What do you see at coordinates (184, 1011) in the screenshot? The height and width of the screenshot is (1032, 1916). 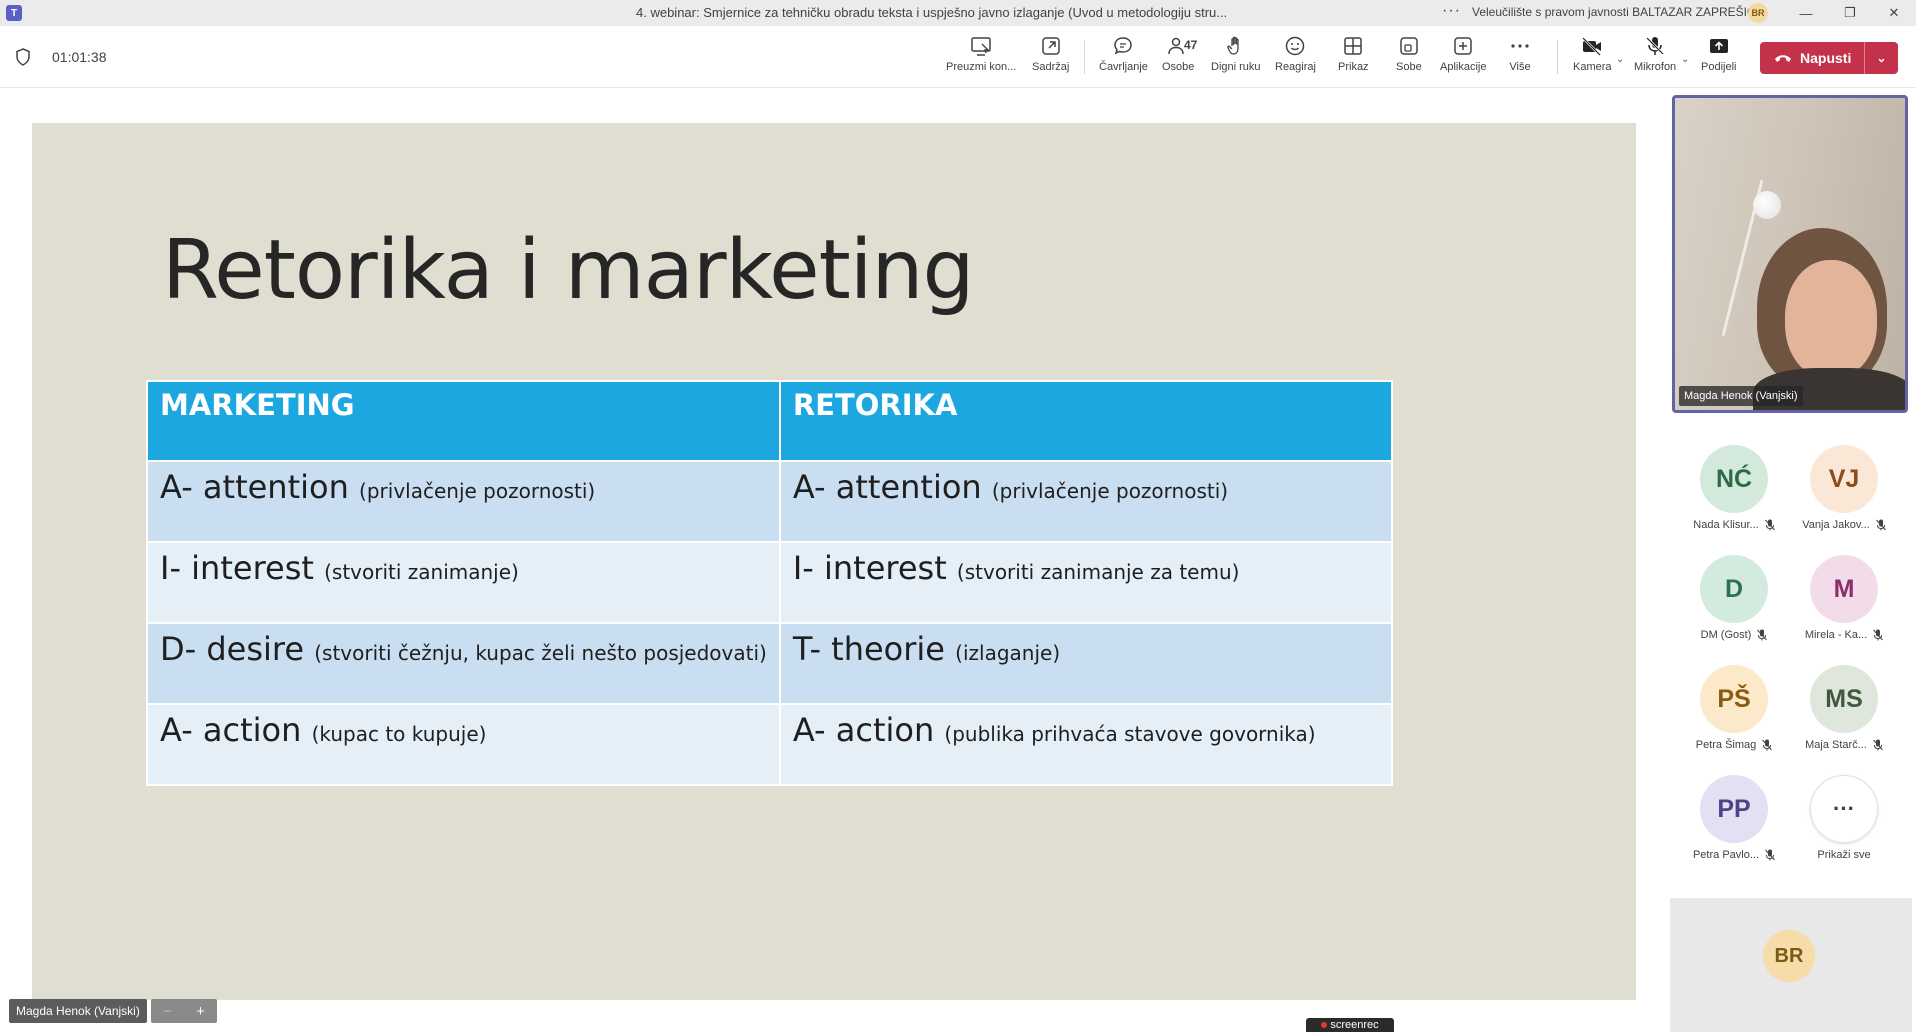 I see `zoom-controls: − +` at bounding box center [184, 1011].